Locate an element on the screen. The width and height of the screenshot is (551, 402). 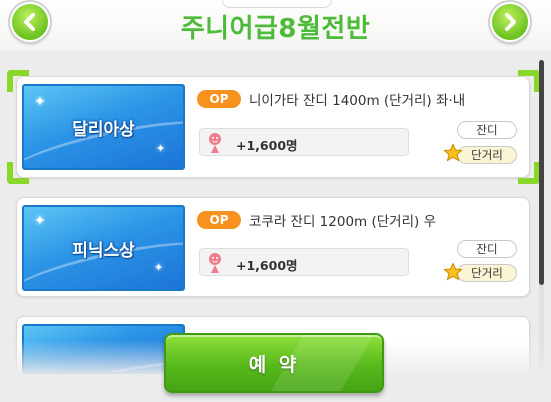
race-banner: ✦ ✦ 피닉스상 is located at coordinates (103, 248).